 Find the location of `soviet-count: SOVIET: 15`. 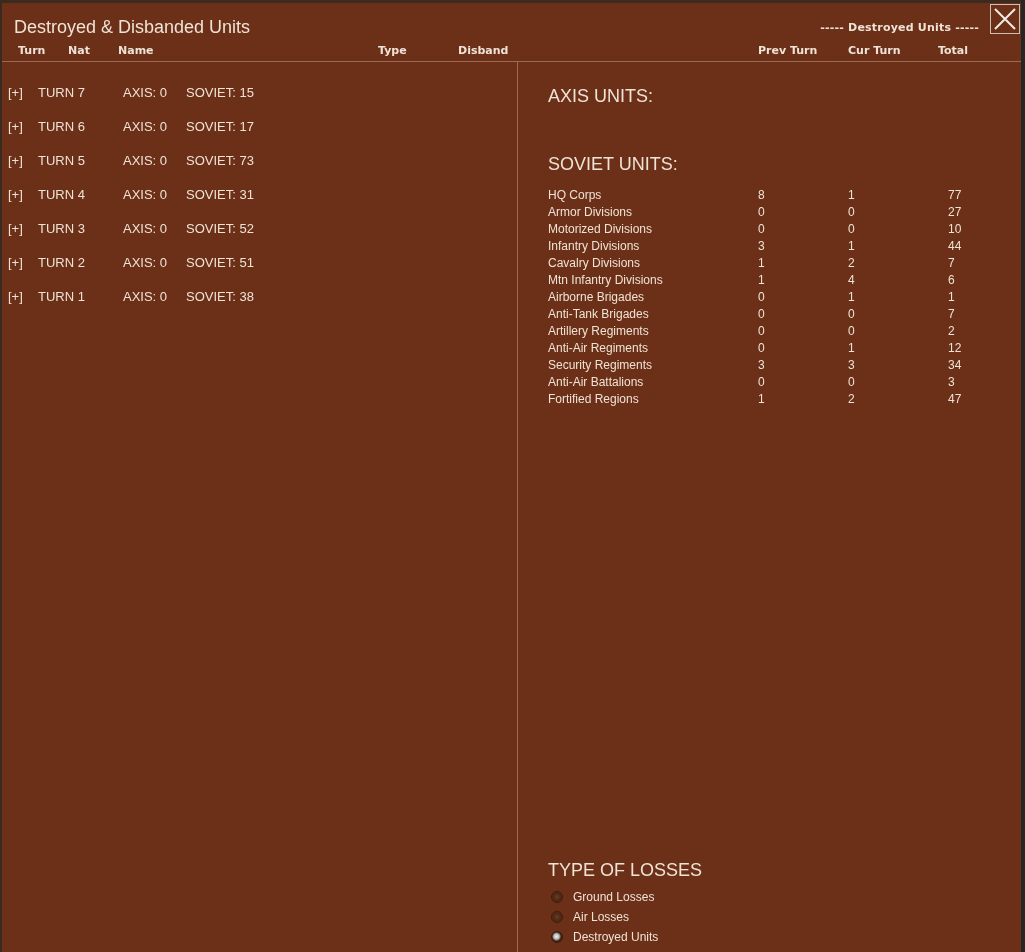

soviet-count: SOVIET: 15 is located at coordinates (220, 92).